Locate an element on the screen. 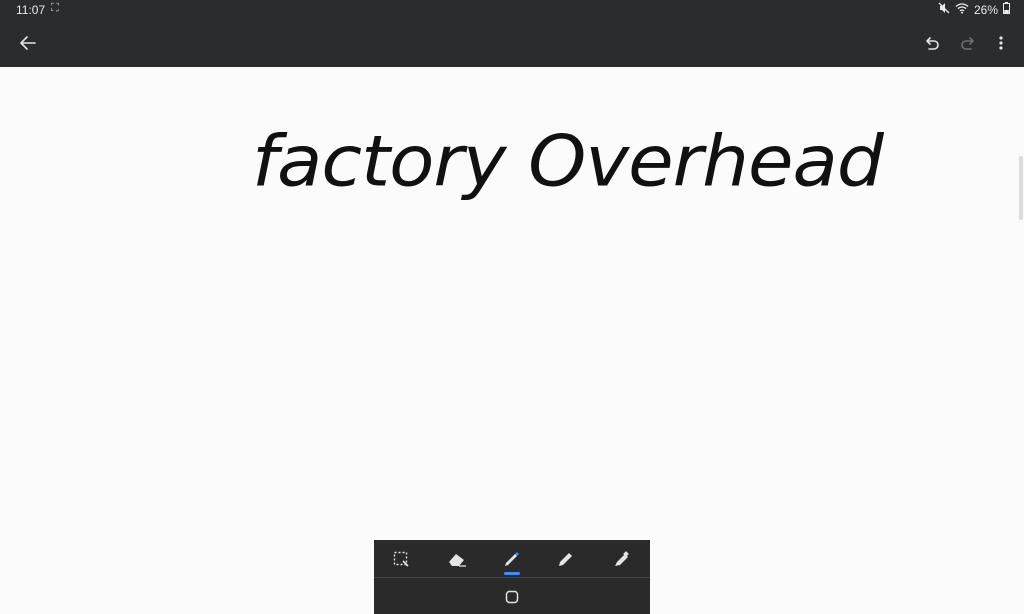 This screenshot has height=614, width=1024. undo-icon is located at coordinates (932, 43).